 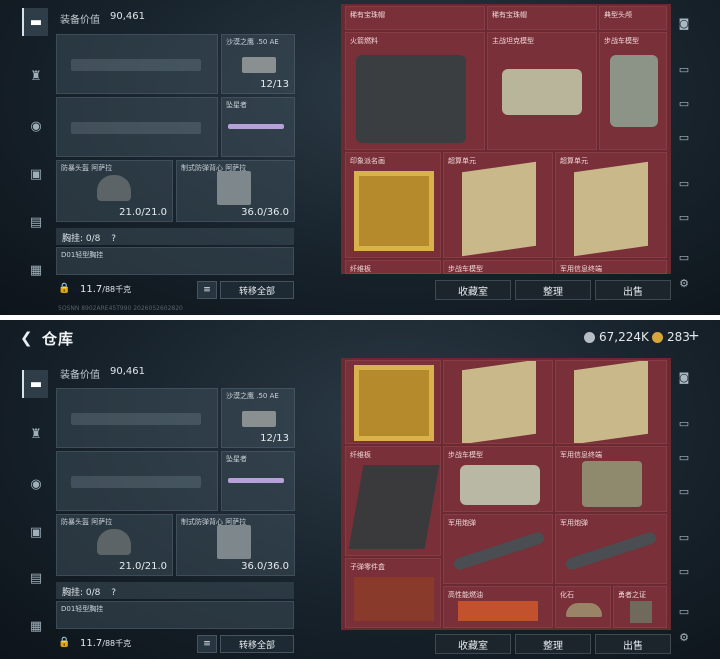 I want to click on sidearm-ammo: 12/13, so click(x=274, y=438).